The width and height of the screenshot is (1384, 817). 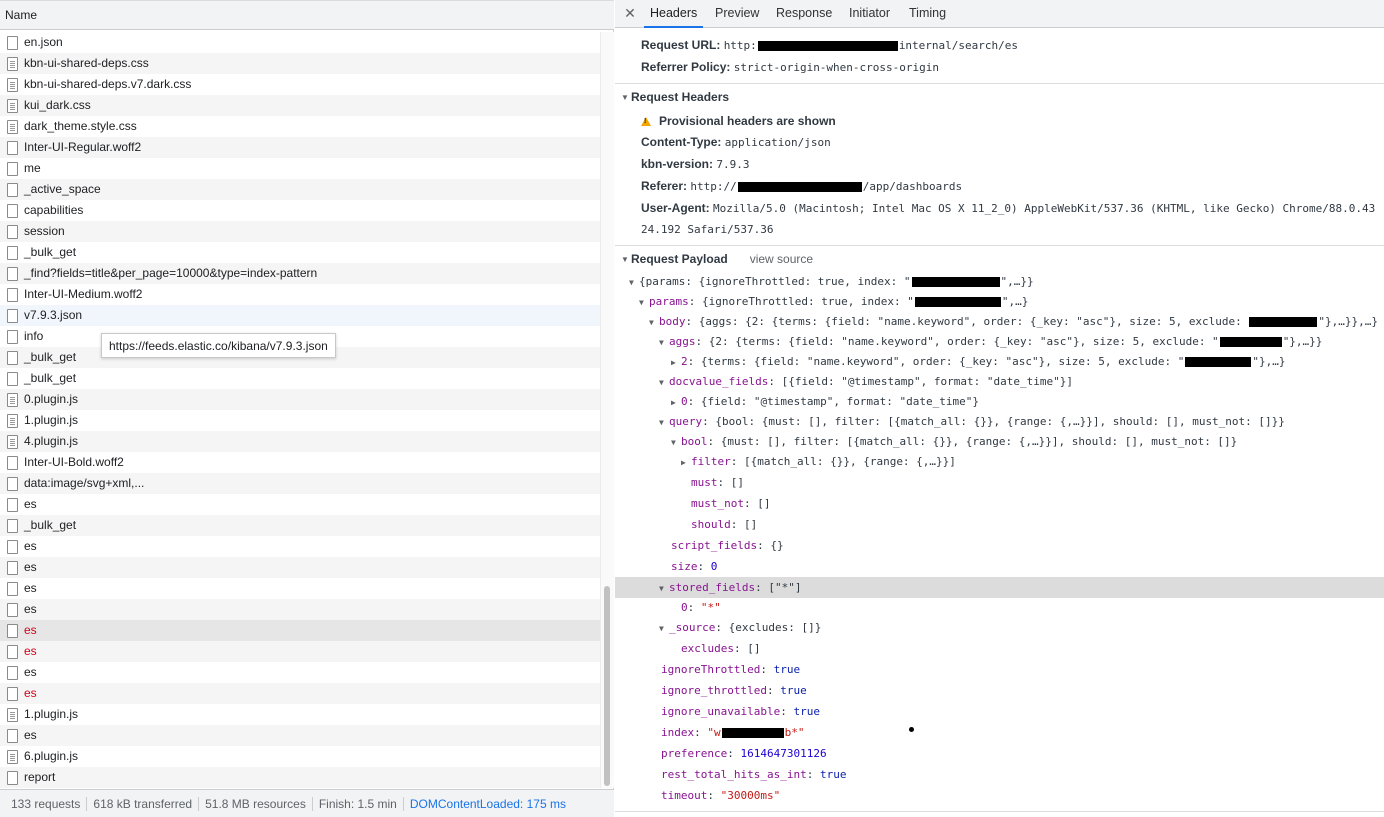 What do you see at coordinates (54, 210) in the screenshot?
I see `request-name: capabilities` at bounding box center [54, 210].